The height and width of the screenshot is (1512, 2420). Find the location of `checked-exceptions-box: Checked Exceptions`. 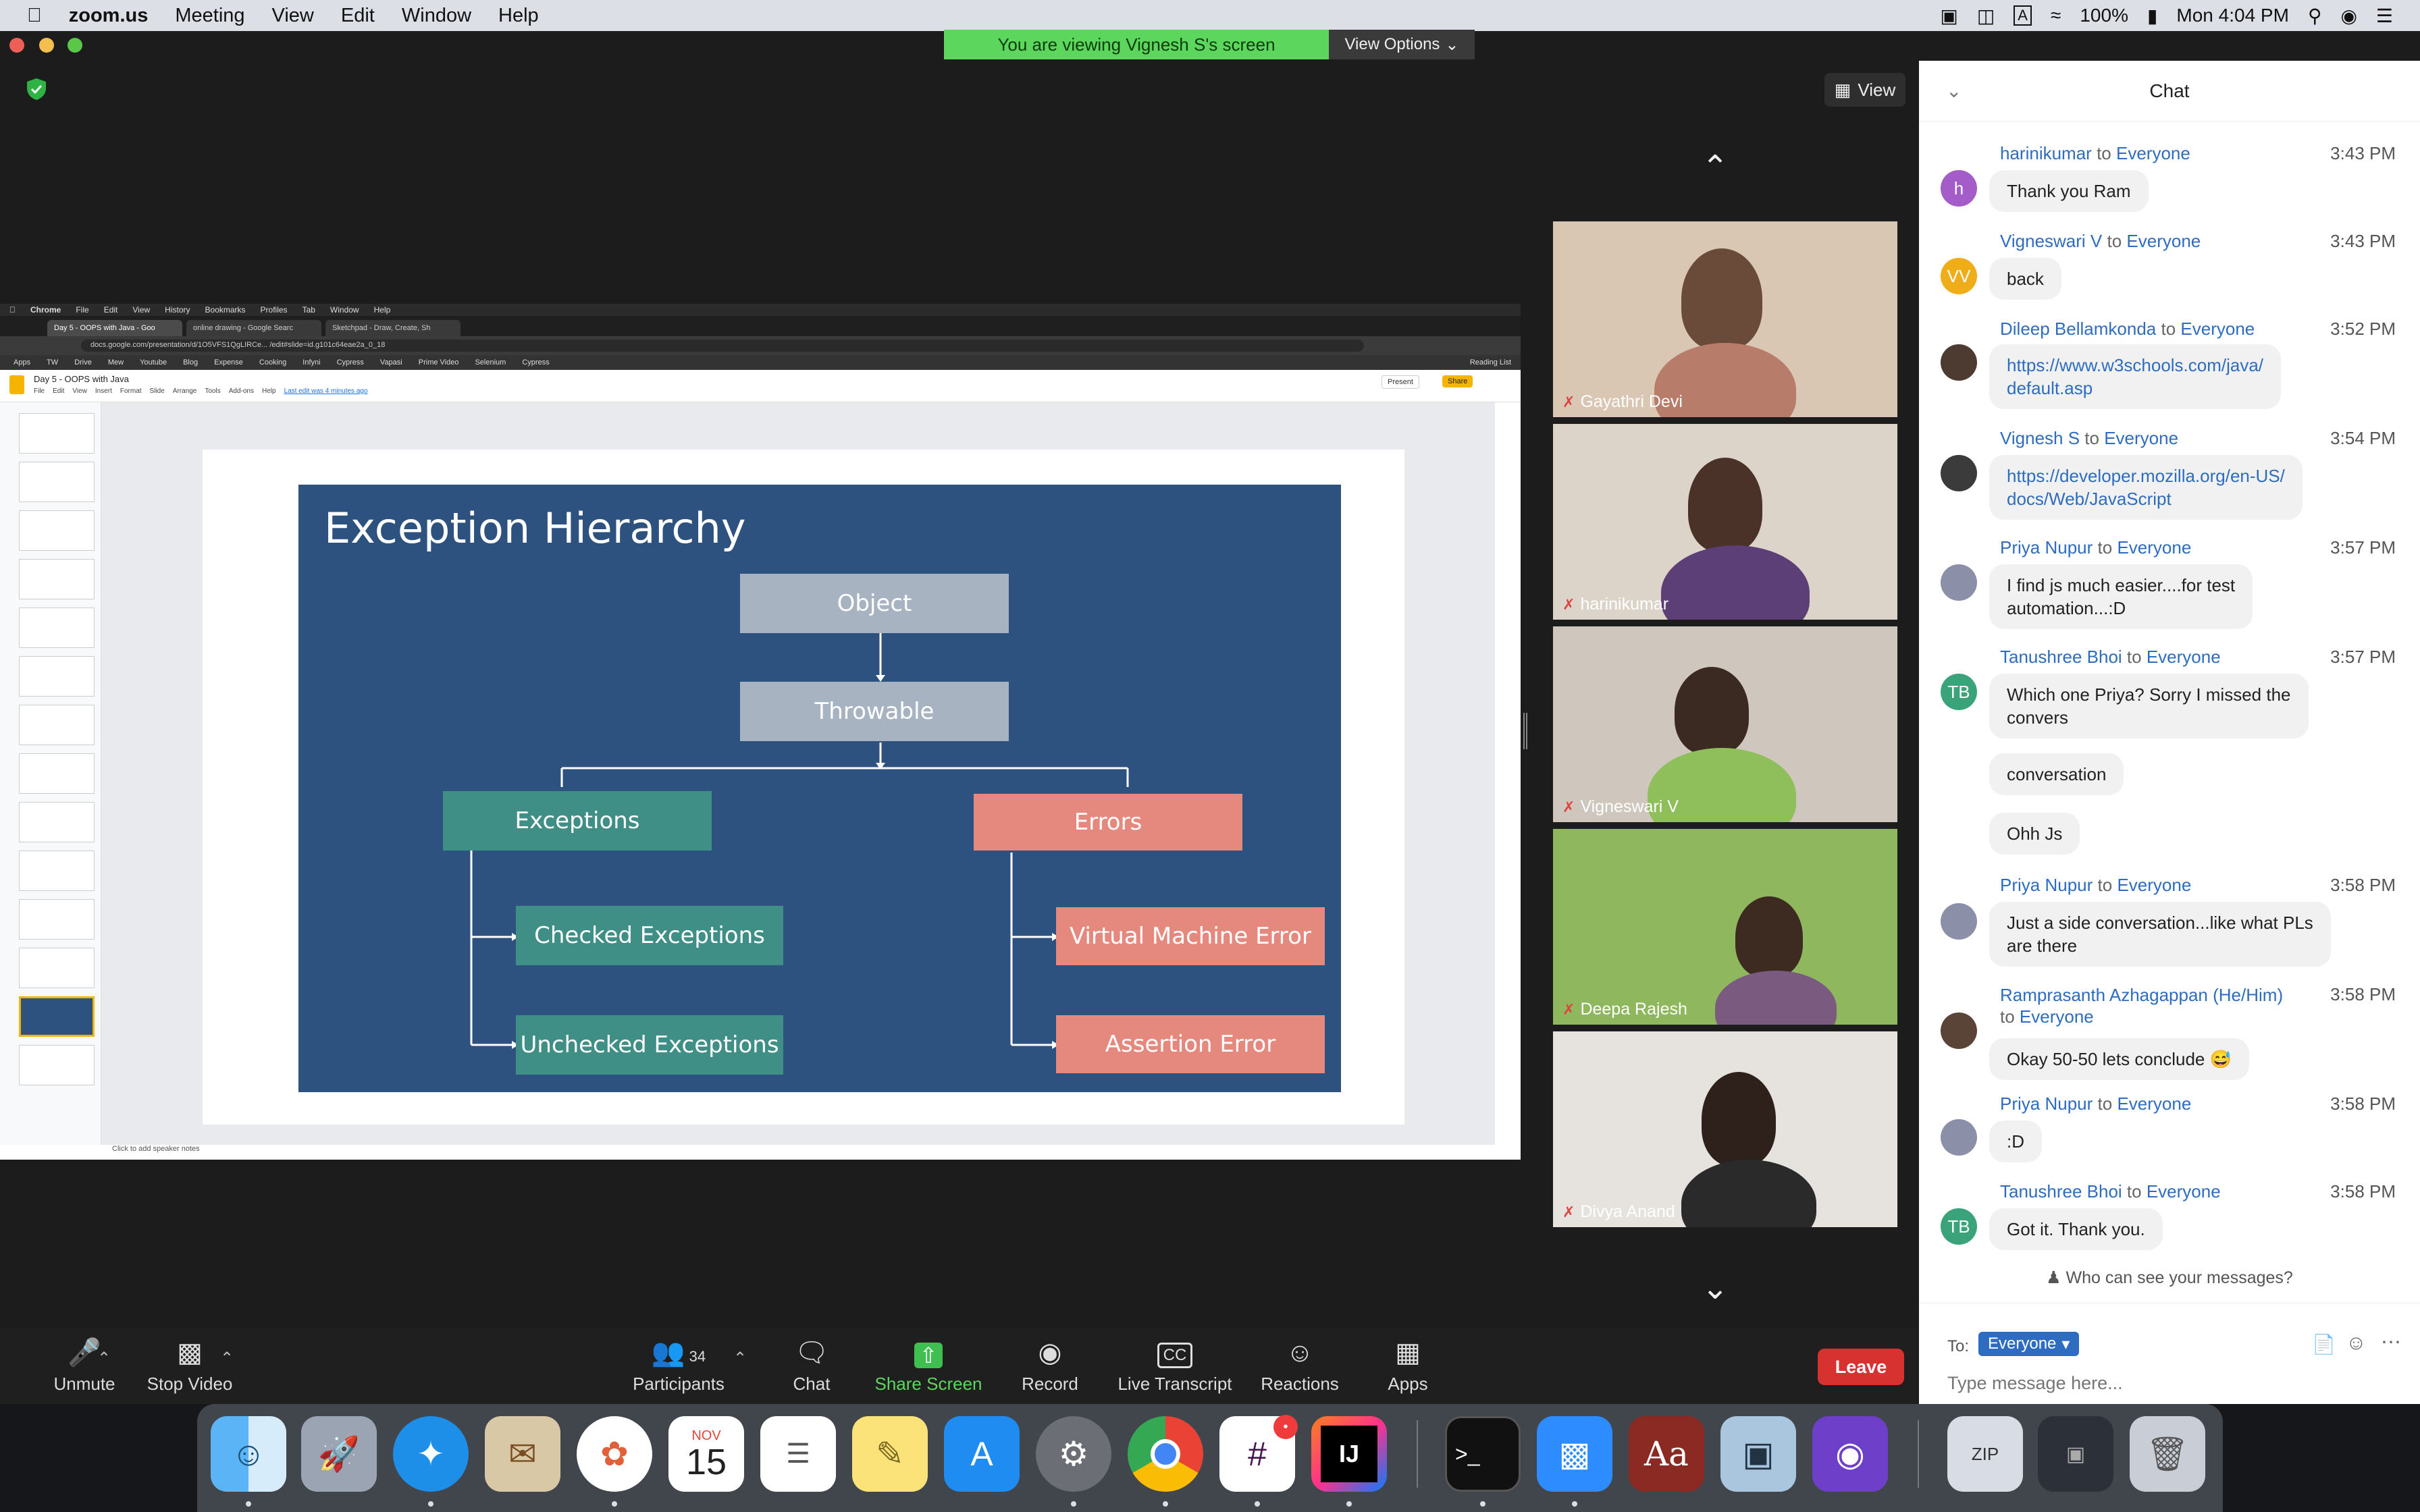

checked-exceptions-box: Checked Exceptions is located at coordinates (649, 935).